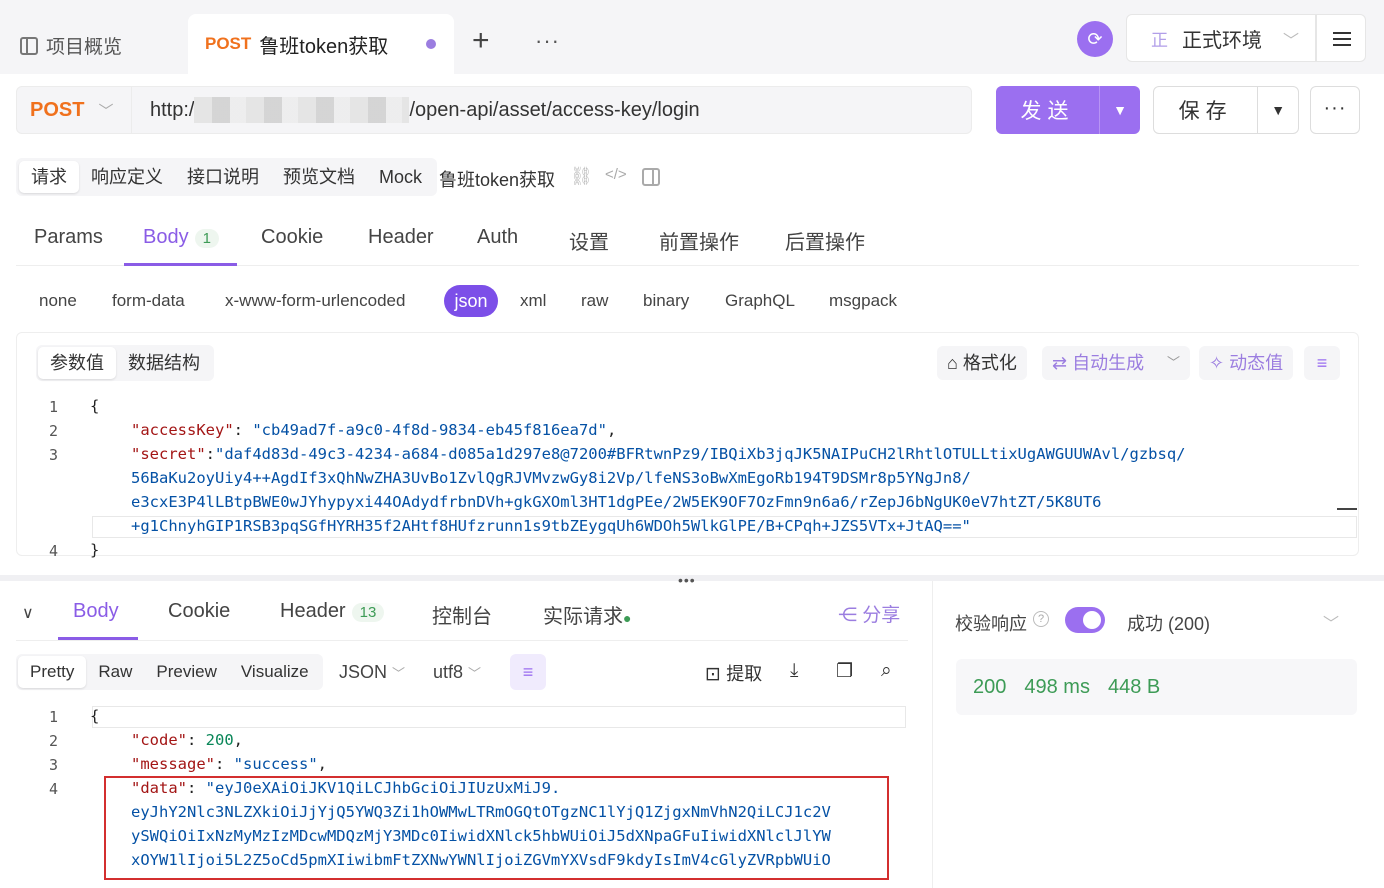 The width and height of the screenshot is (1384, 888). I want to click on search-icon: ⌕, so click(886, 671).